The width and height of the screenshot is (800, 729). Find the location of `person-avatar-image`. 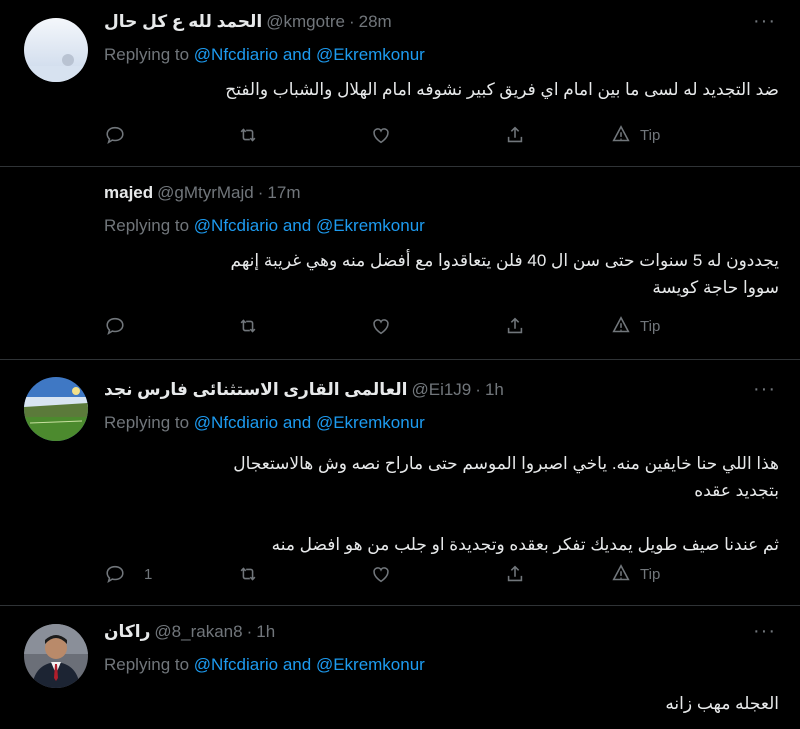

person-avatar-image is located at coordinates (56, 656).